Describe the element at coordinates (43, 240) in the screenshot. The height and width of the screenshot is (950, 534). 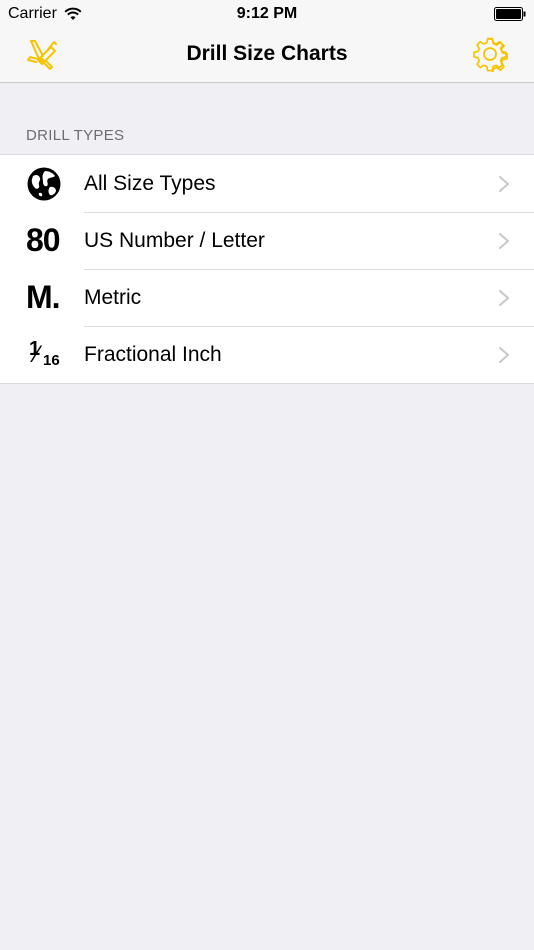
I see `number-80-icon: 80` at that location.